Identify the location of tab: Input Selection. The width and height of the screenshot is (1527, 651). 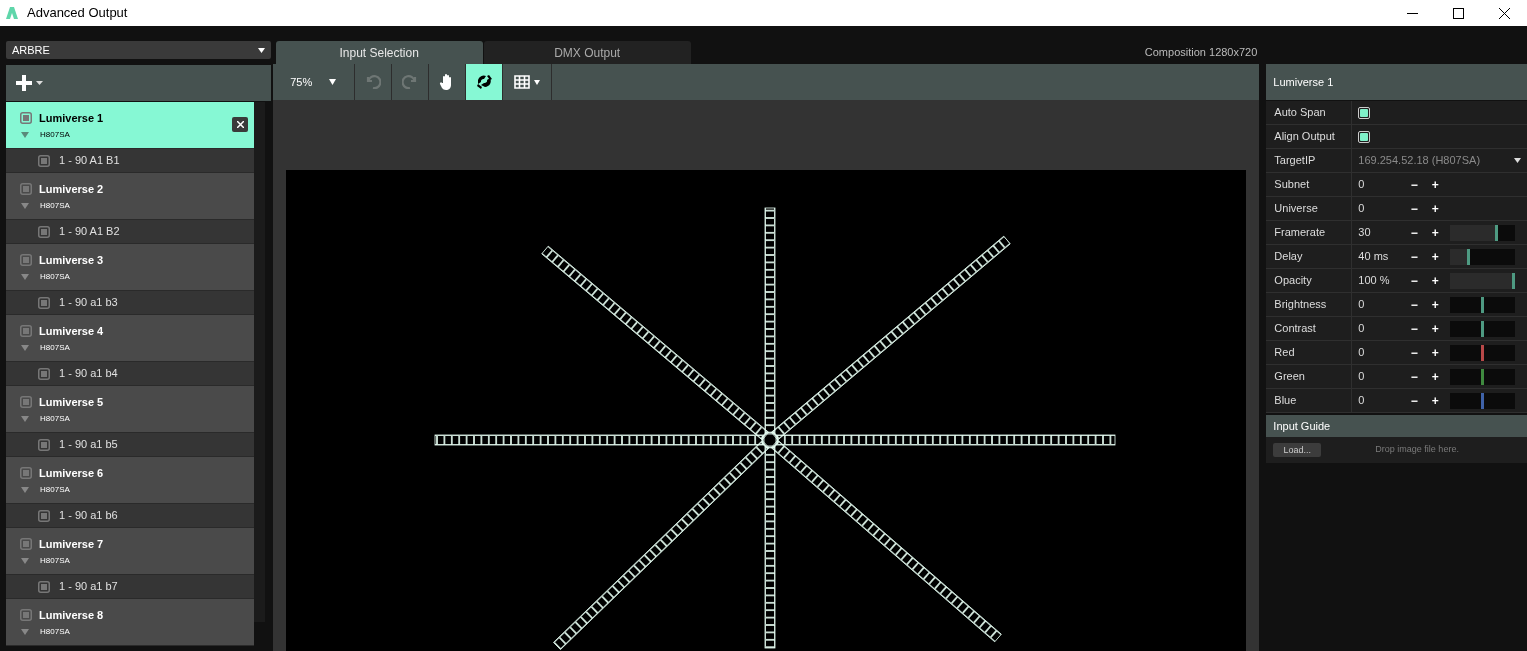
(379, 52).